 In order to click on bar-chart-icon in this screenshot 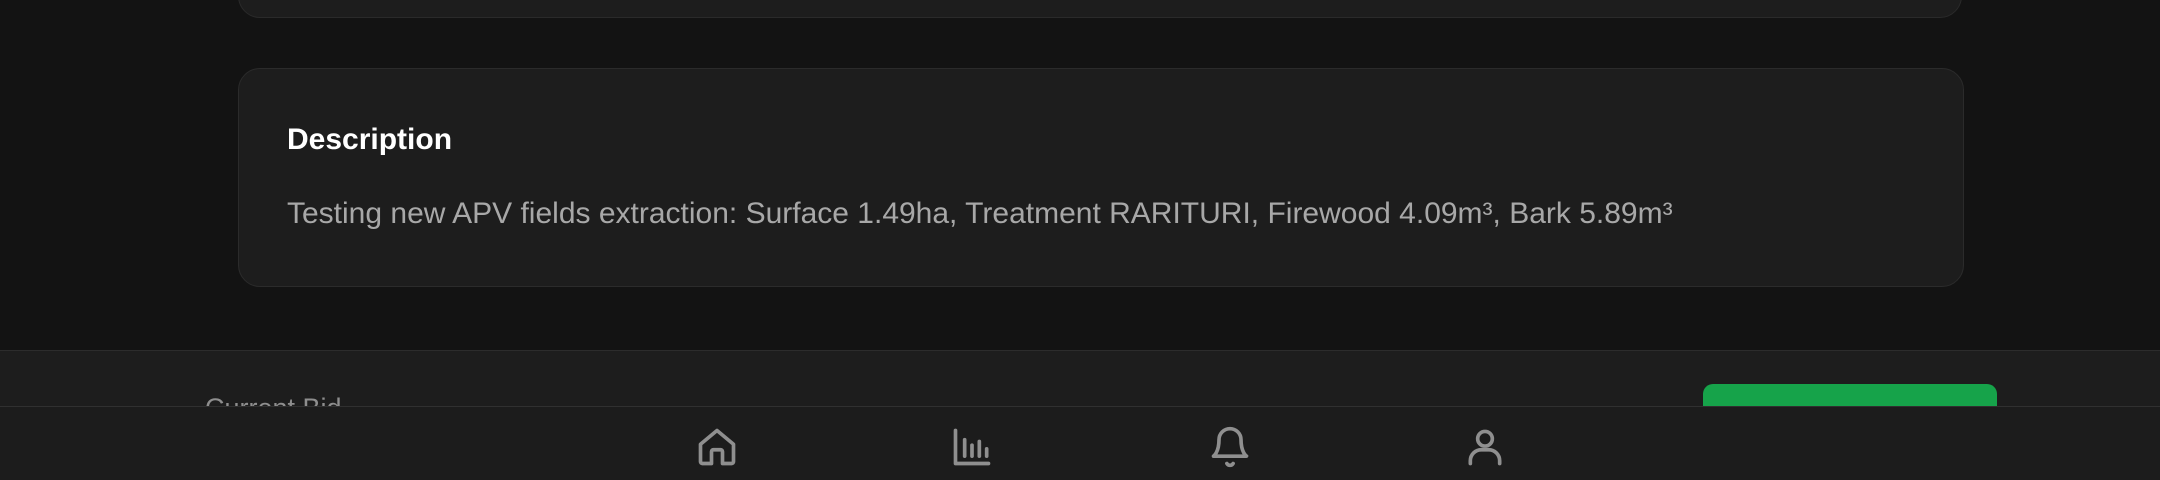, I will do `click(972, 447)`.